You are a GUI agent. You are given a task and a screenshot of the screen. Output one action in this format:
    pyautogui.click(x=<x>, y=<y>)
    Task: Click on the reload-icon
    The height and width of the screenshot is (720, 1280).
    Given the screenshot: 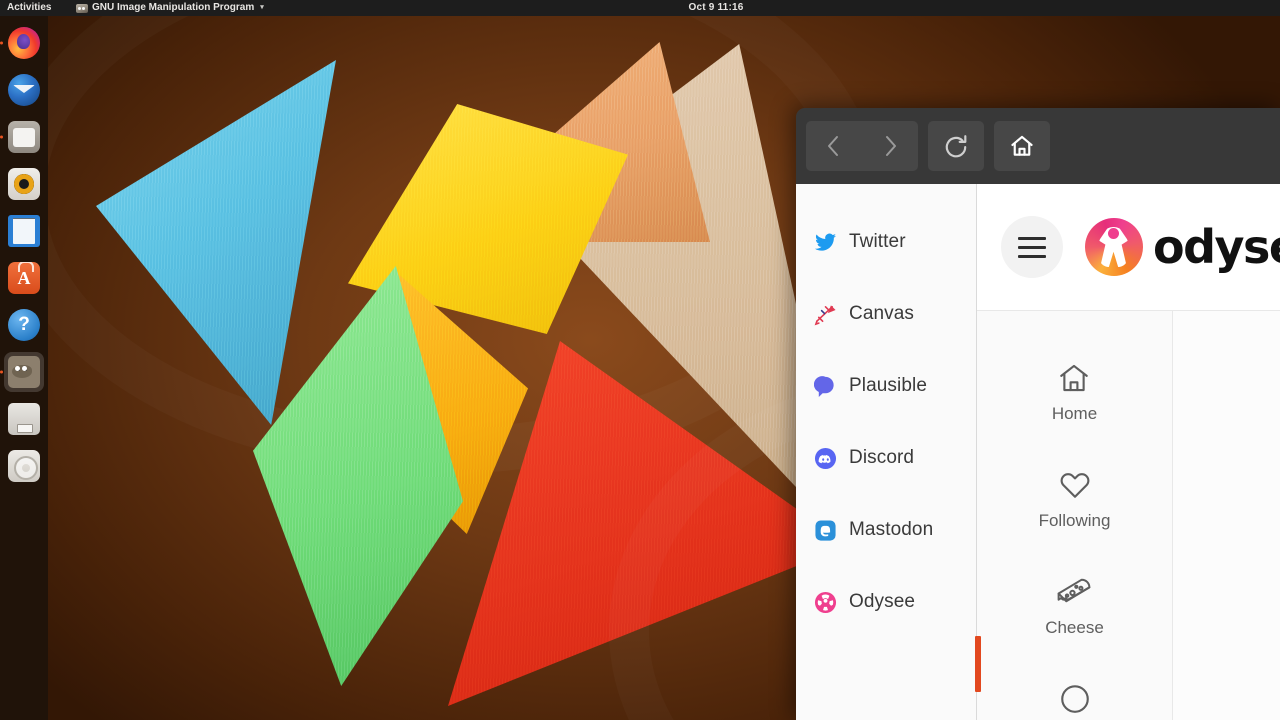 What is the action you would take?
    pyautogui.click(x=956, y=146)
    